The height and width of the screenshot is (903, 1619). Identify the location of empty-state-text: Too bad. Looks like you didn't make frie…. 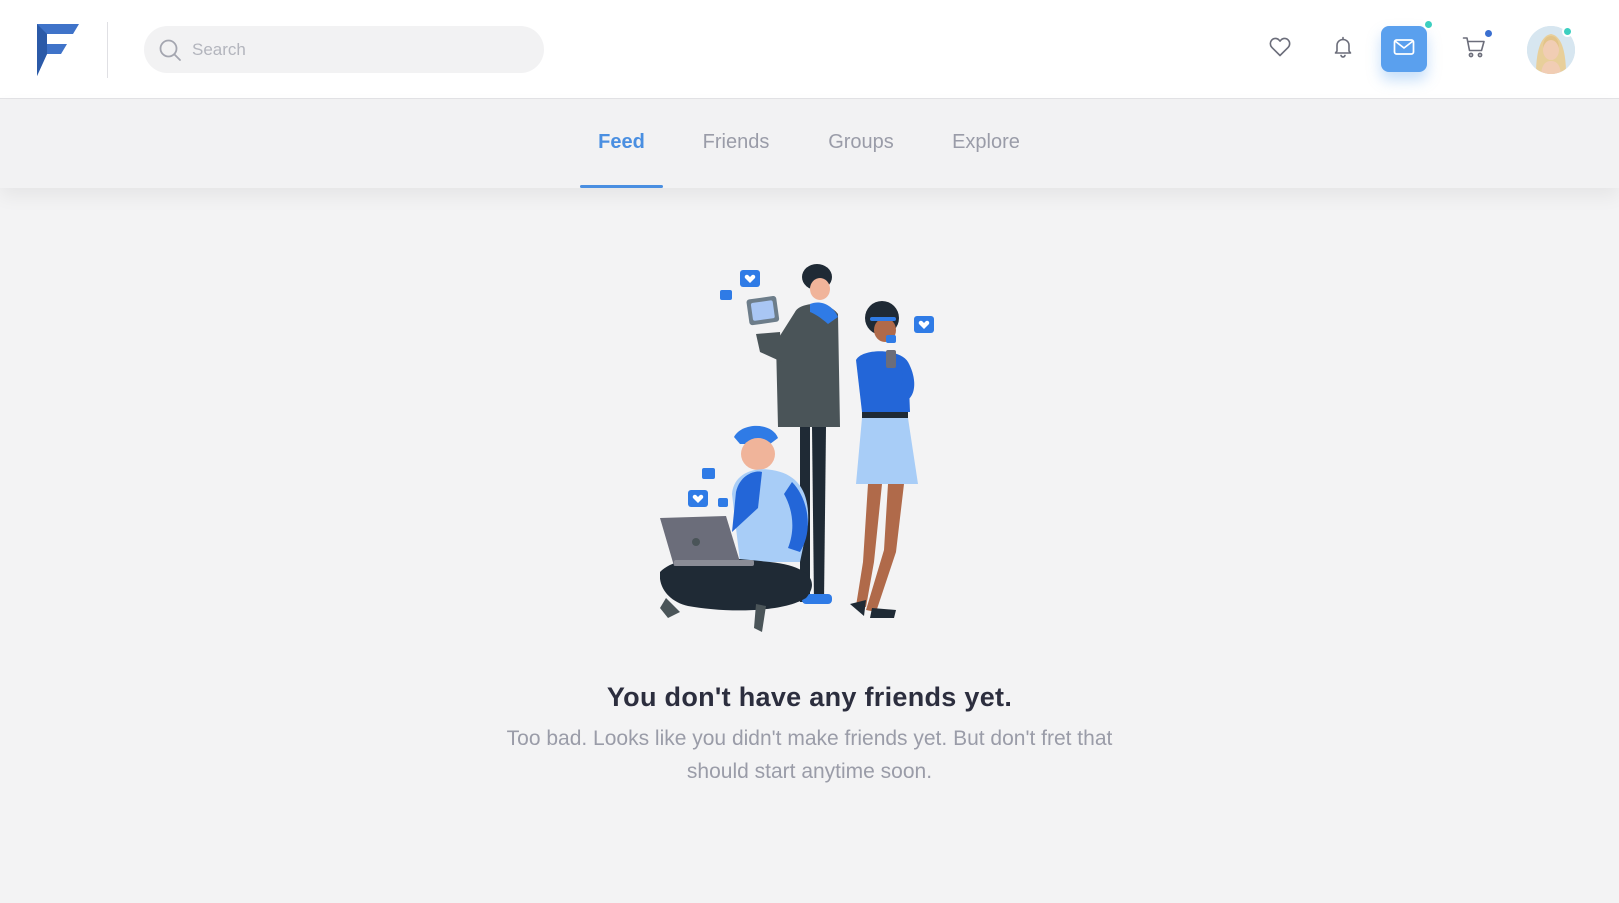
(809, 755).